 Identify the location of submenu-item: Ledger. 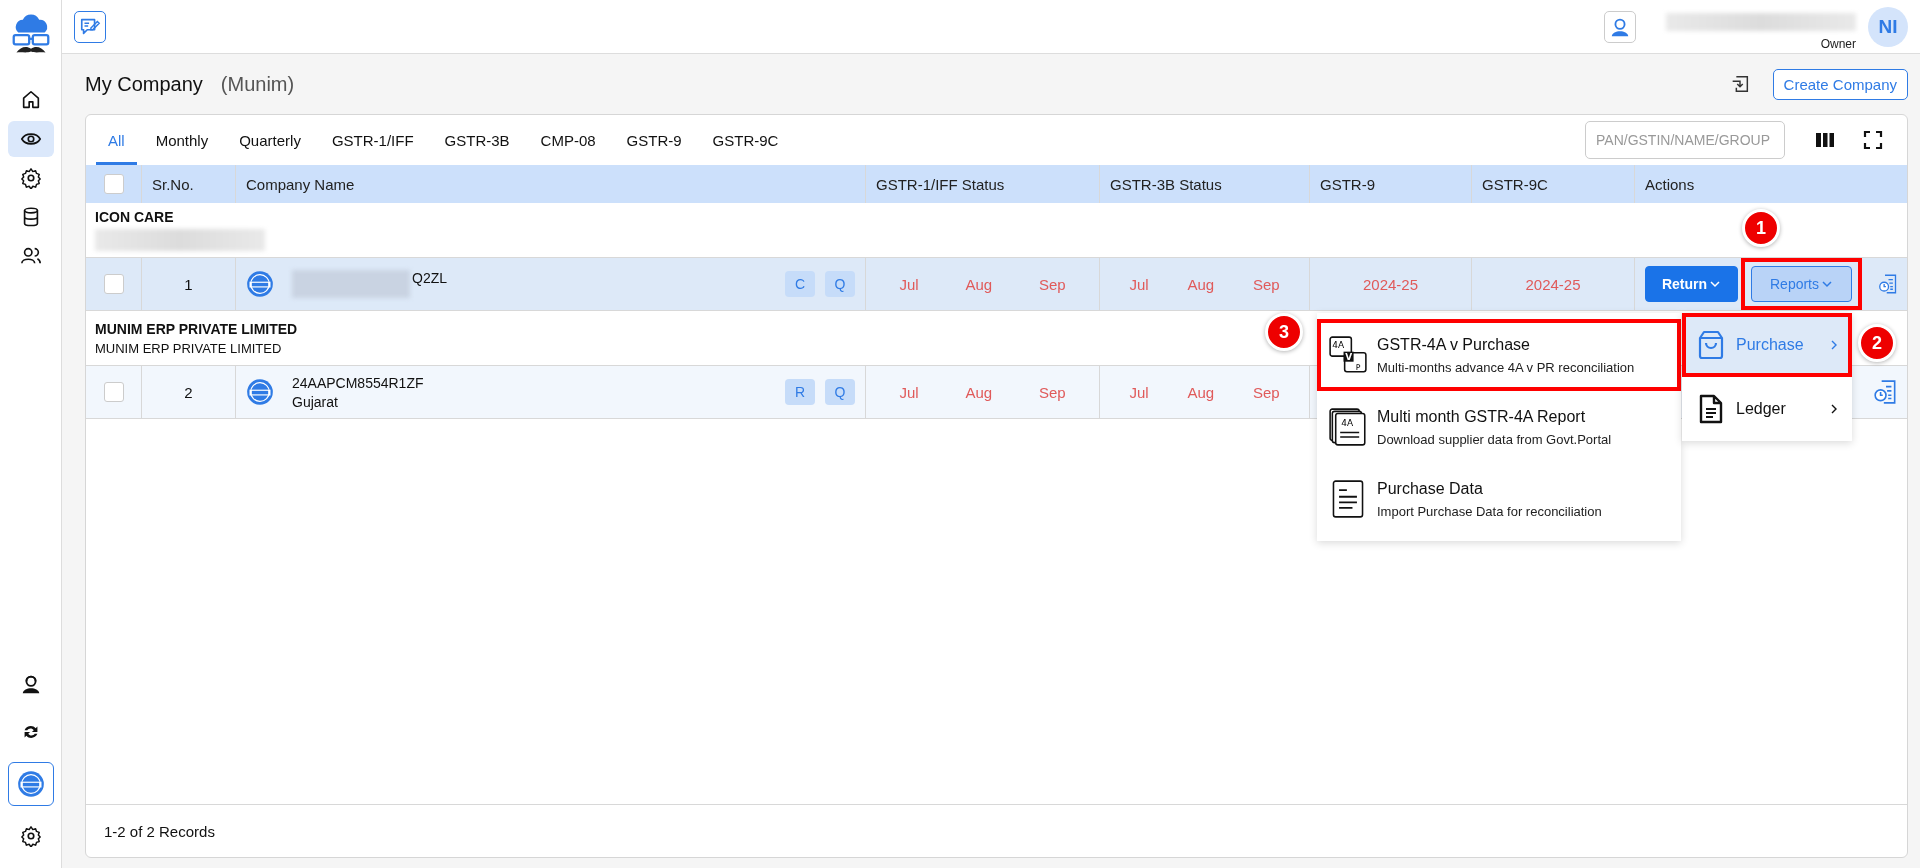
(1767, 409).